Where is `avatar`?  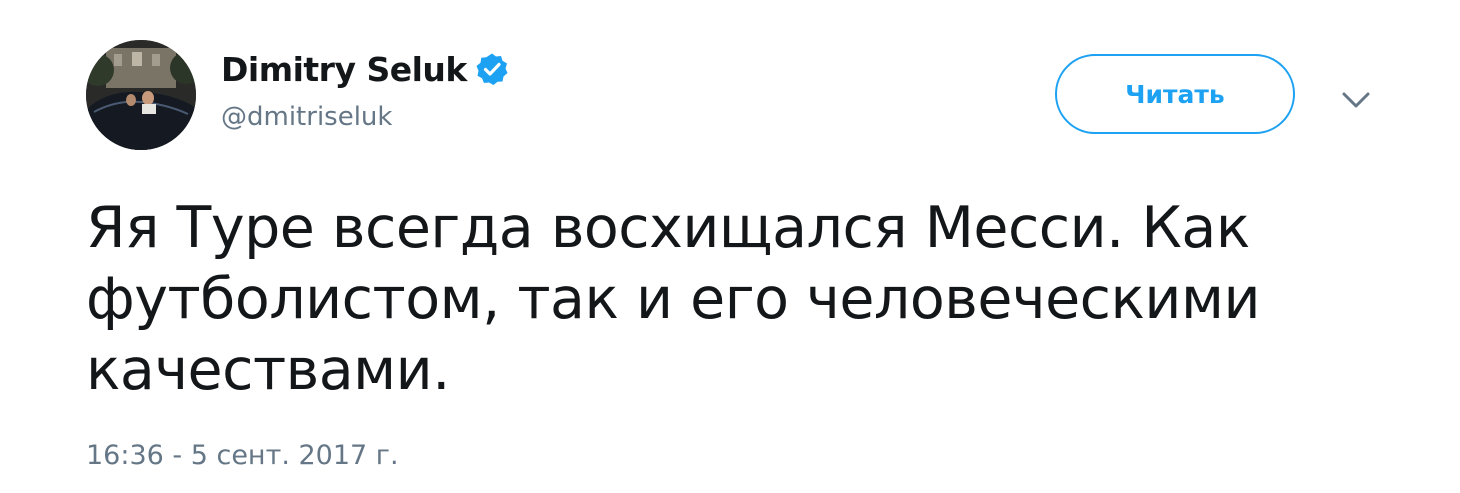 avatar is located at coordinates (141, 95).